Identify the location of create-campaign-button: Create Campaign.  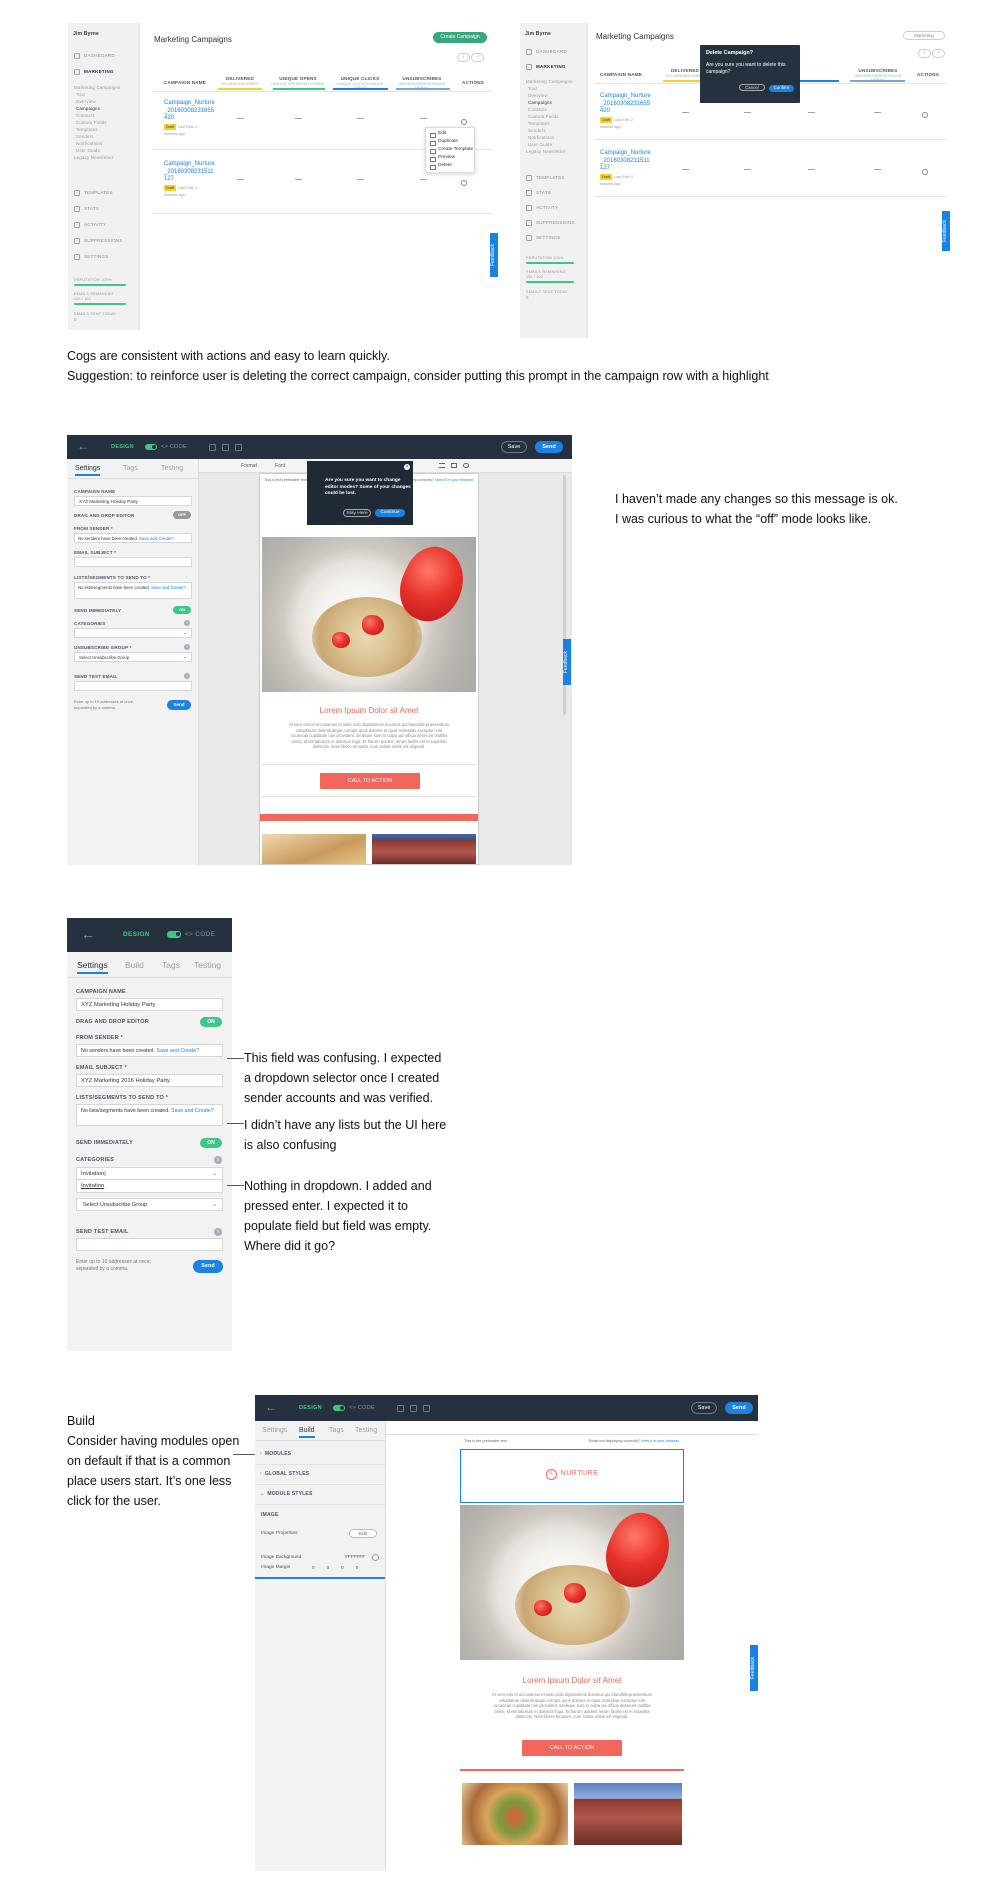
(460, 37).